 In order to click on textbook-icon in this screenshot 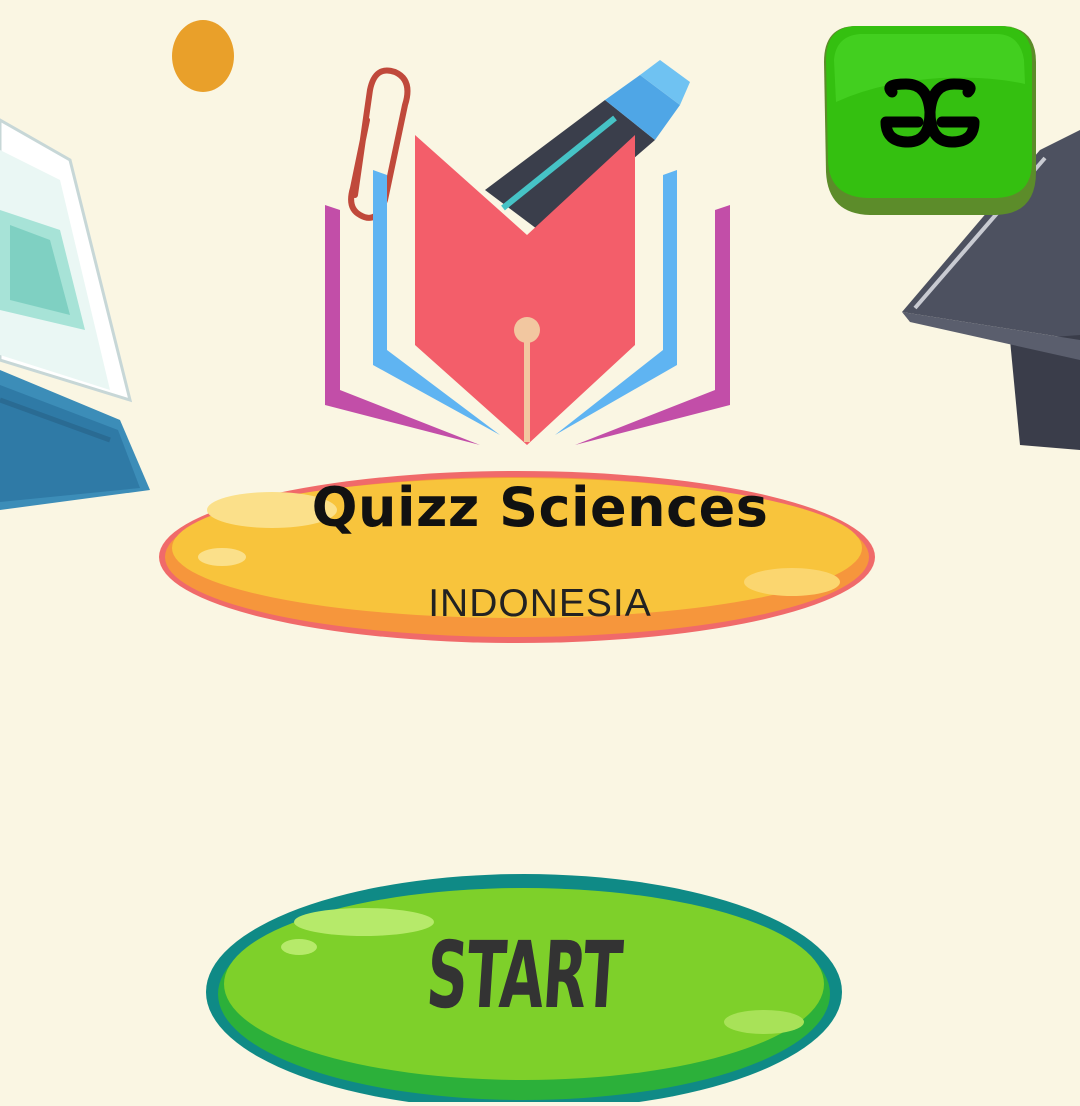, I will do `click(80, 300)`.